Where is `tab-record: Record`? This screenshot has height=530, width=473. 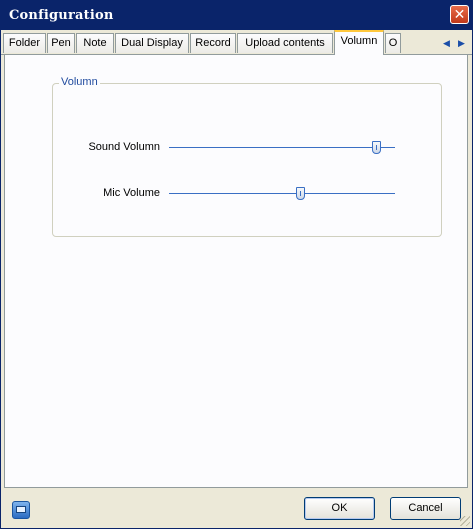 tab-record: Record is located at coordinates (213, 43).